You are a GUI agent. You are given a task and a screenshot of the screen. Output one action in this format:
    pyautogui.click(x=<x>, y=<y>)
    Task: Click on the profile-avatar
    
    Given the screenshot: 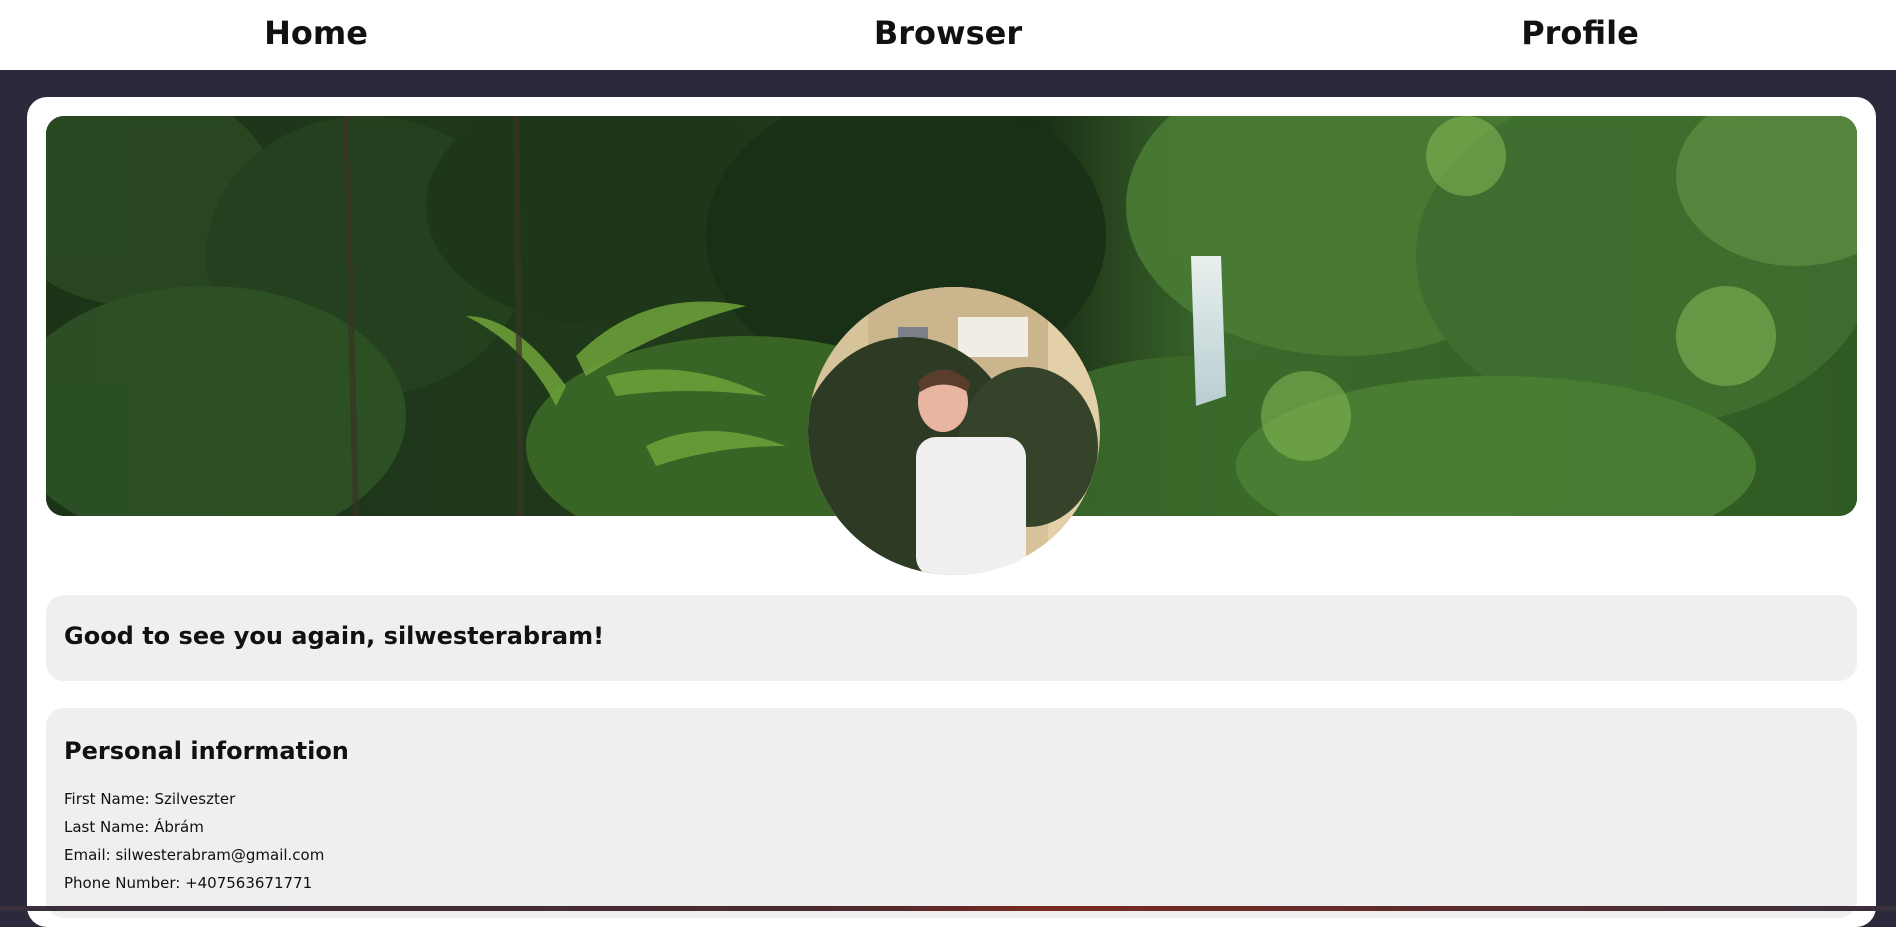 What is the action you would take?
    pyautogui.click(x=954, y=431)
    